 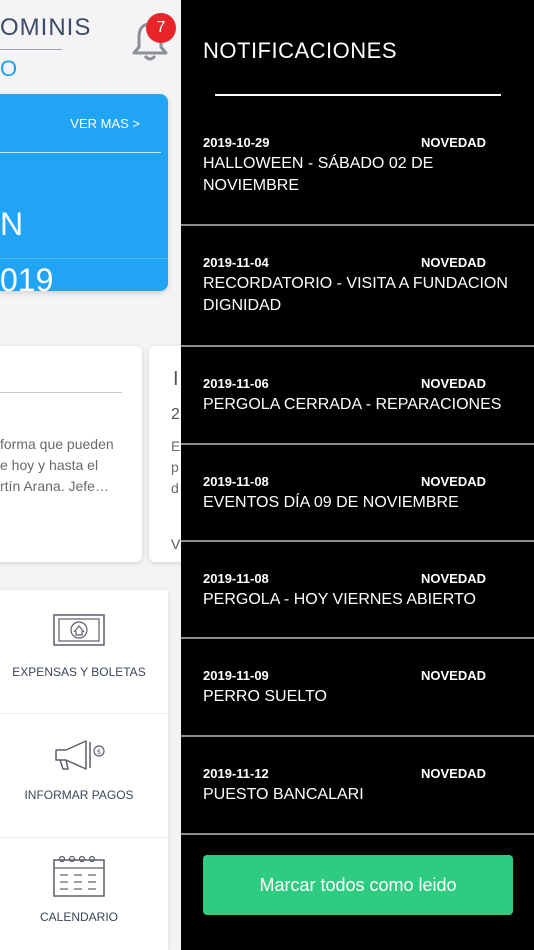 What do you see at coordinates (27, 280) in the screenshot?
I see `featured-line2: 019` at bounding box center [27, 280].